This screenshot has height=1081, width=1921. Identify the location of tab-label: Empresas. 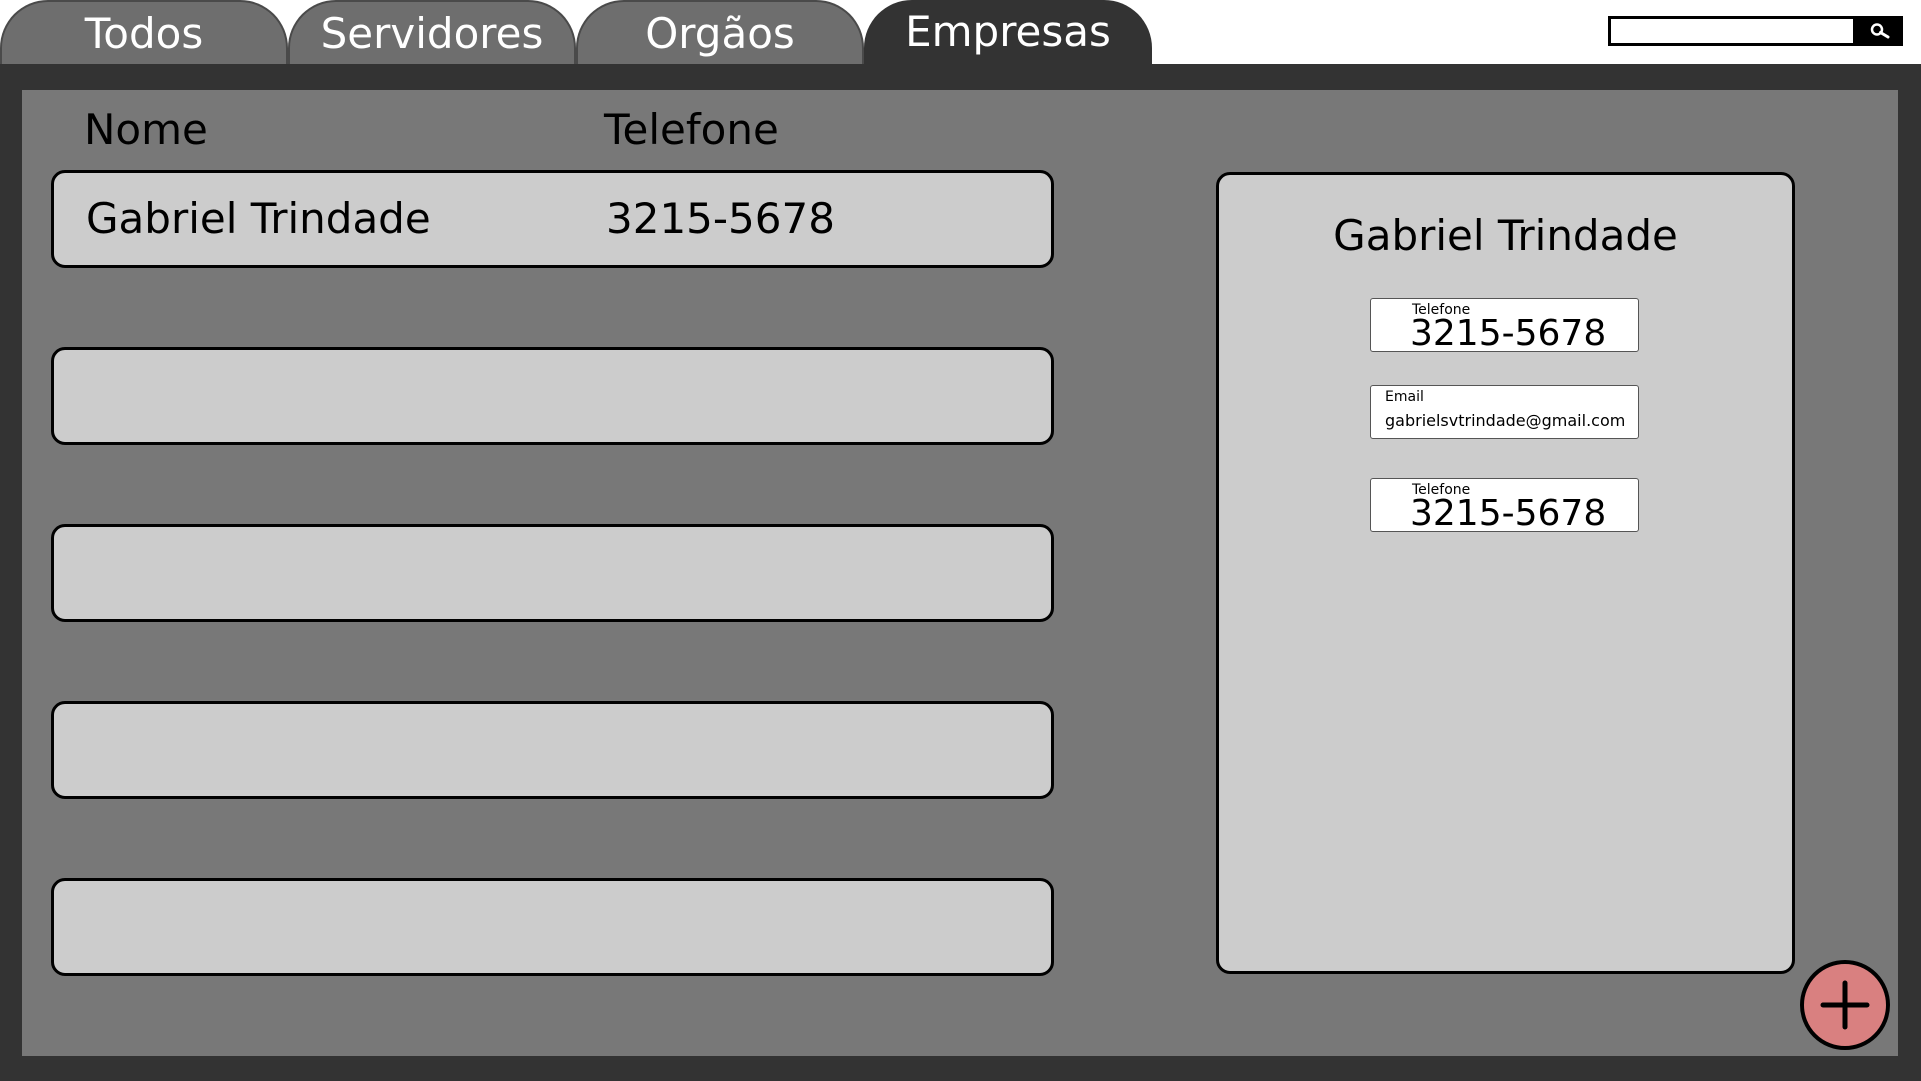
(1008, 31).